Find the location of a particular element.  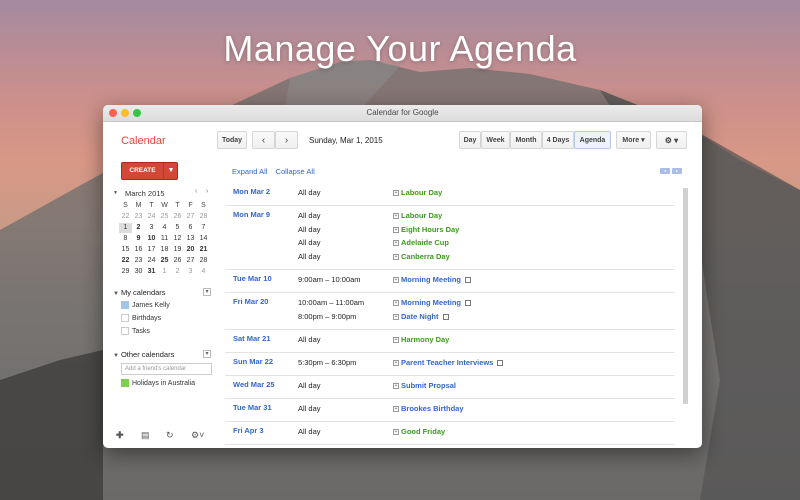

refresh-icon: ↻ is located at coordinates (170, 435).